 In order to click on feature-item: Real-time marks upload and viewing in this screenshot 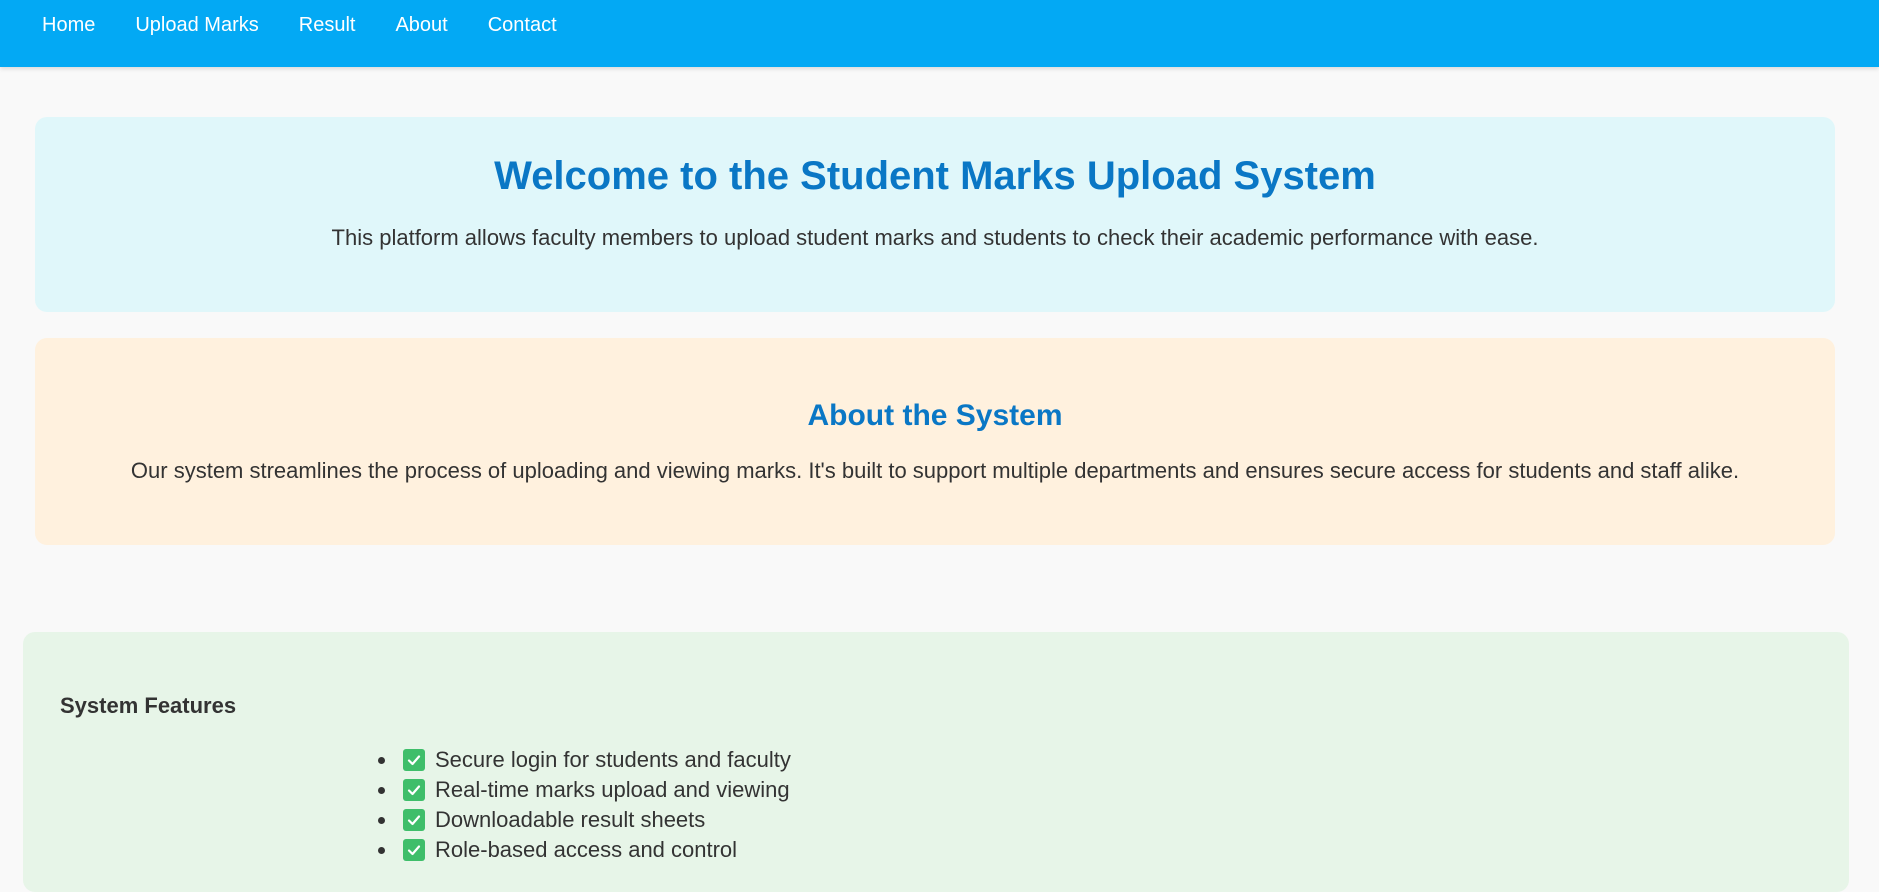, I will do `click(584, 790)`.